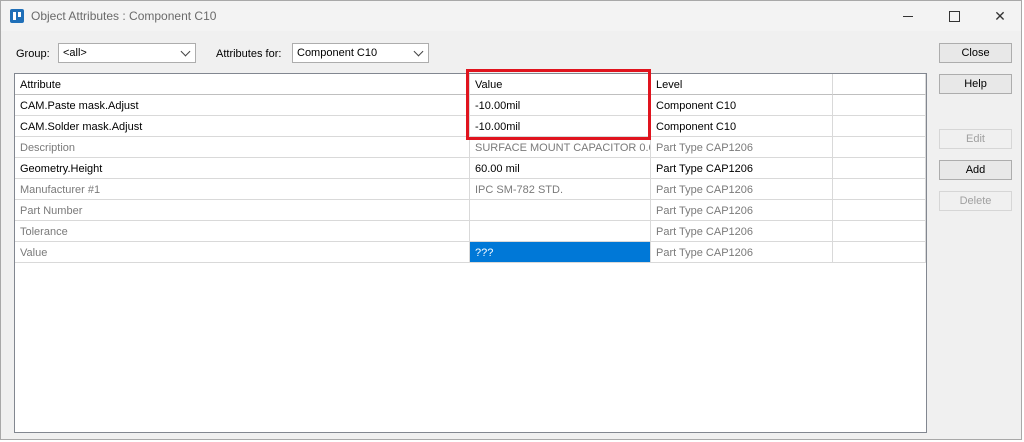 This screenshot has width=1024, height=442. I want to click on table-row: Tolerance Part Type CAP1206, so click(470, 231).